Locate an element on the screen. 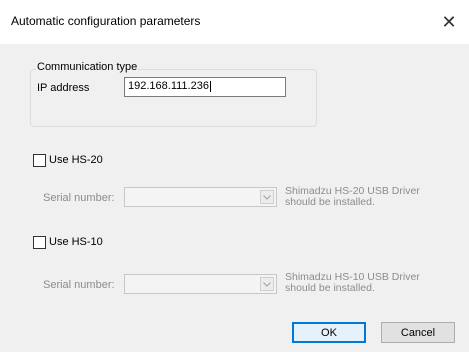 The image size is (469, 352). ip-address-input: 192.168.111.236 is located at coordinates (205, 87).